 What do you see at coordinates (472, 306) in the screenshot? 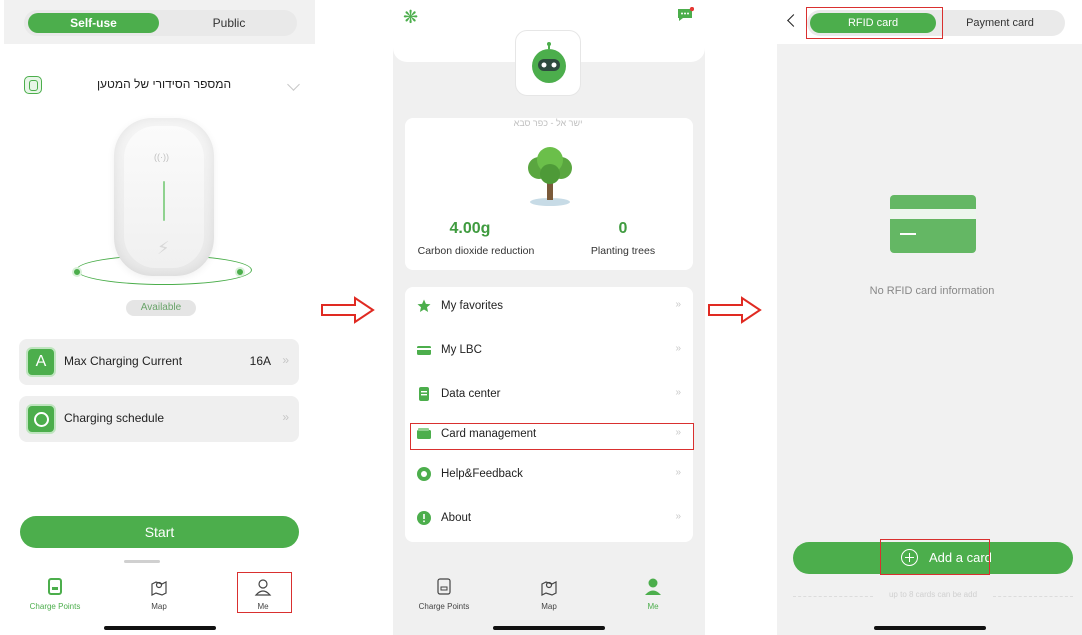
I see `my-favorites-label: My favorites` at bounding box center [472, 306].